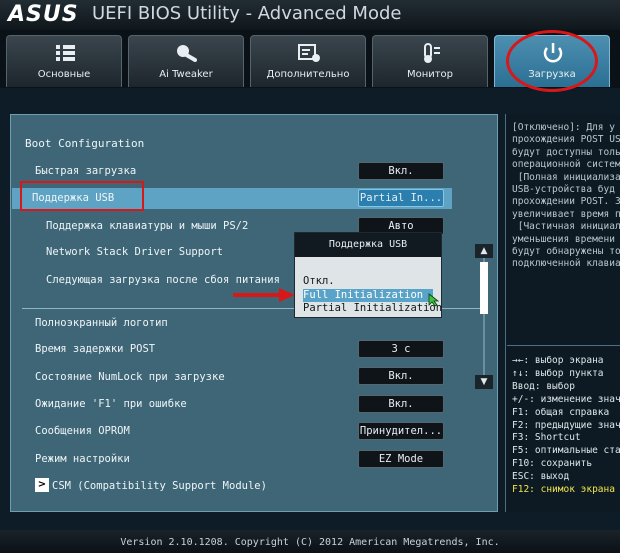 The width and height of the screenshot is (620, 553). What do you see at coordinates (563, 490) in the screenshot?
I see `key-hint-screenshot: F12: снимок экрана` at bounding box center [563, 490].